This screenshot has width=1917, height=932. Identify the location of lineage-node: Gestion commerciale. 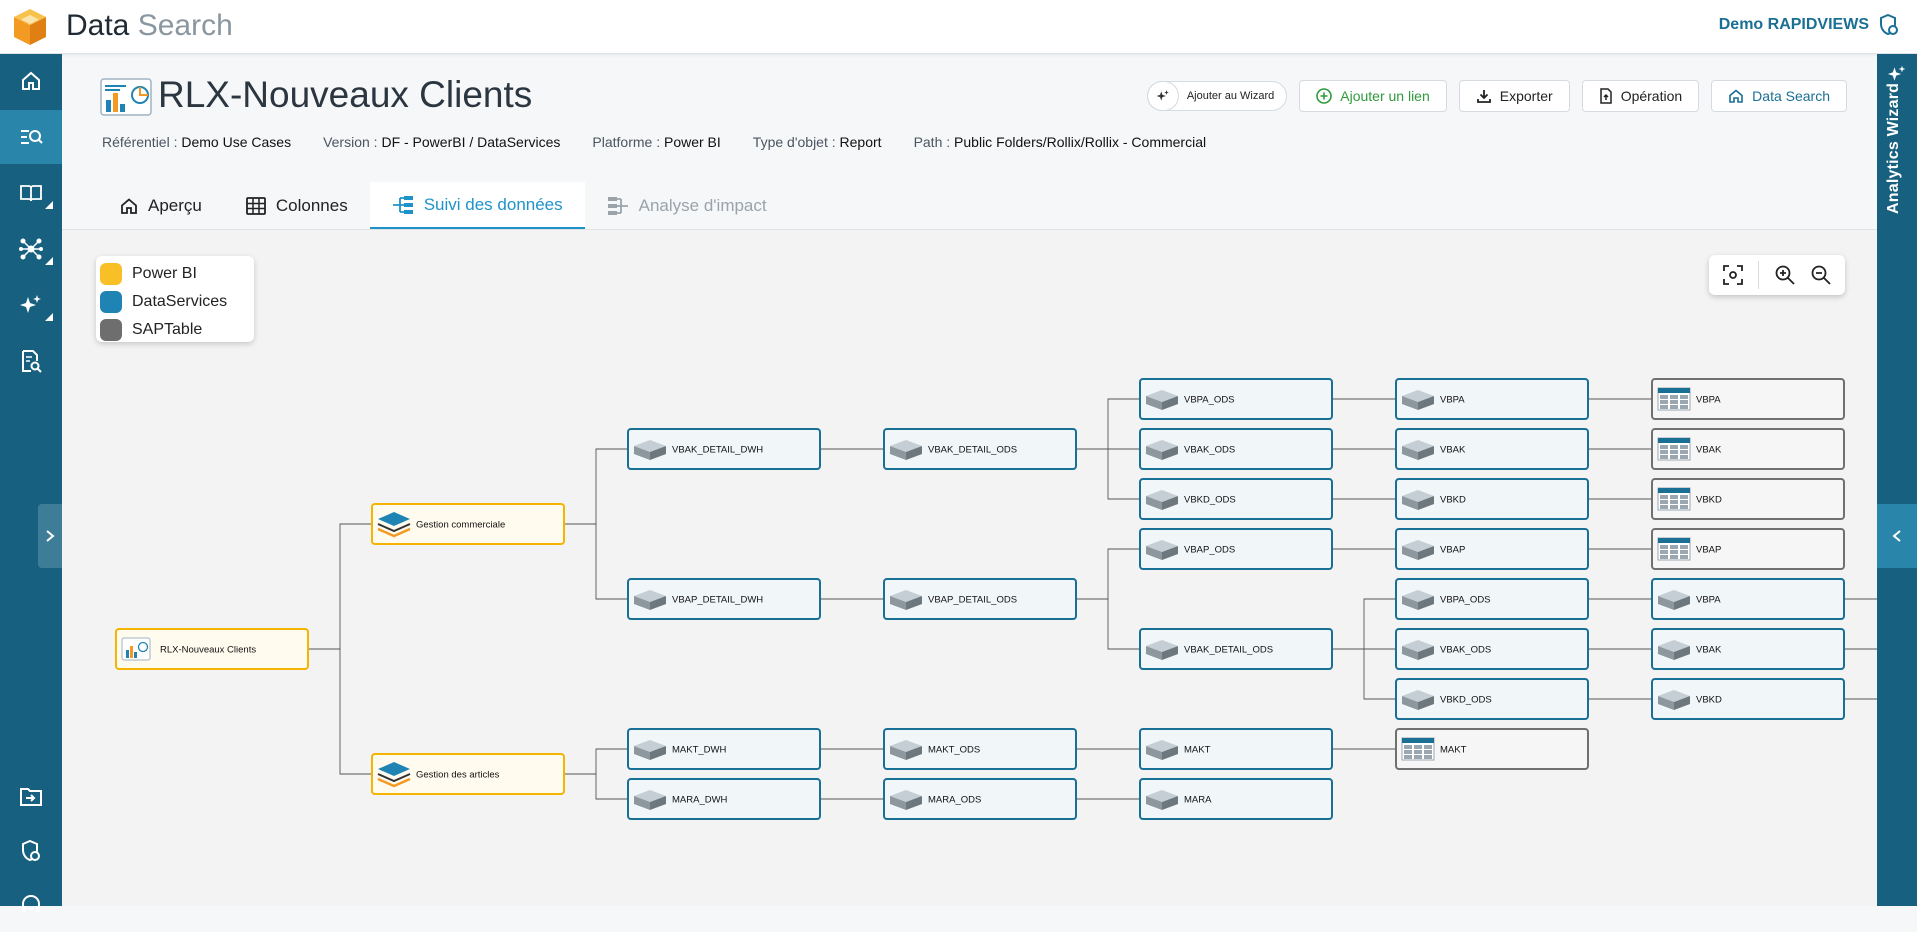
(468, 524).